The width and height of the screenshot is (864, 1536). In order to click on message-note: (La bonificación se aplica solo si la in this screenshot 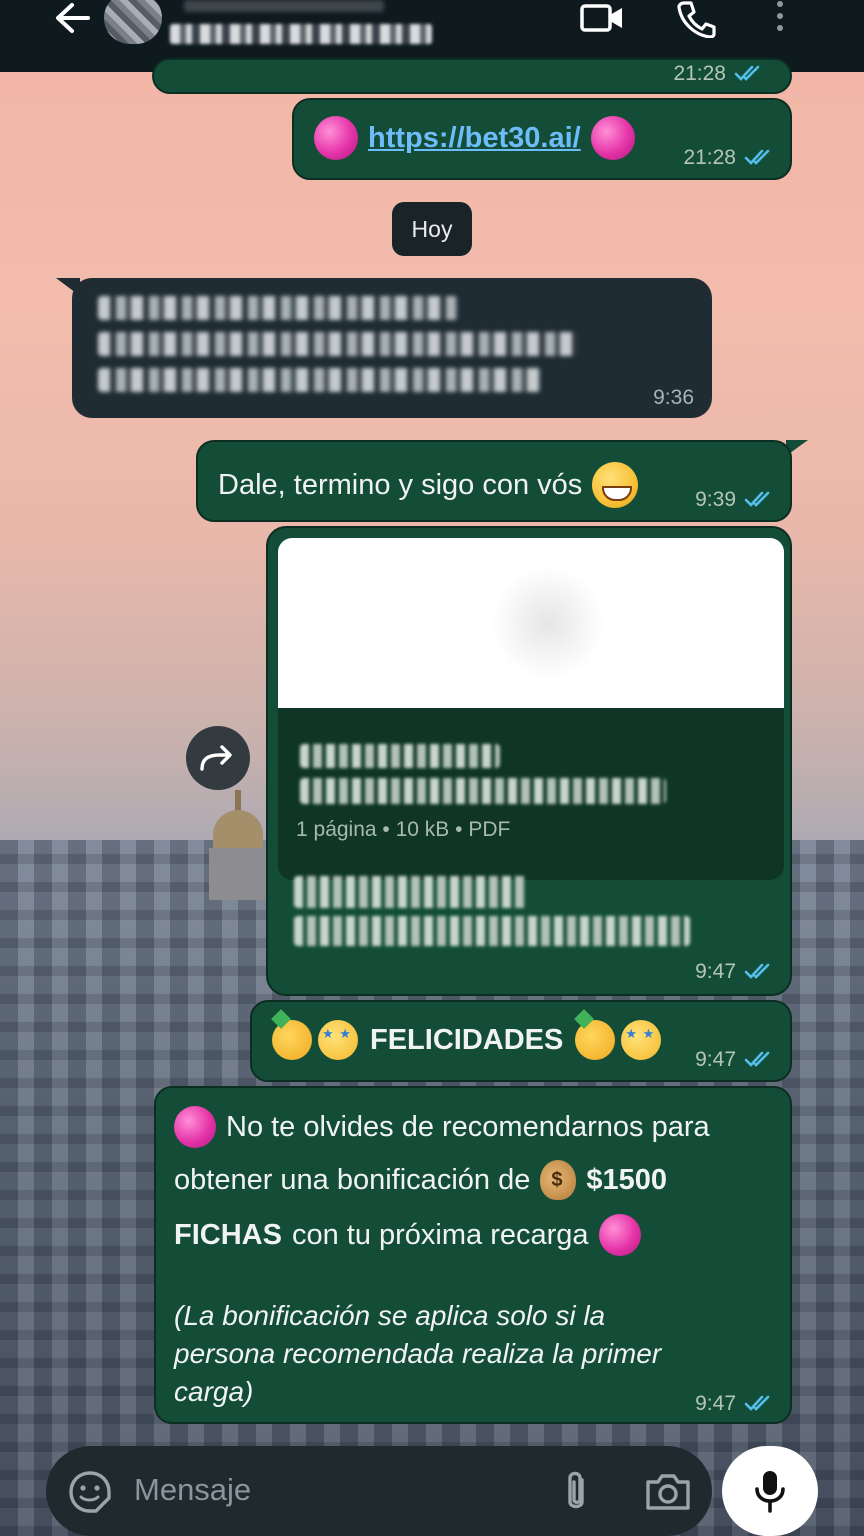, I will do `click(390, 1315)`.